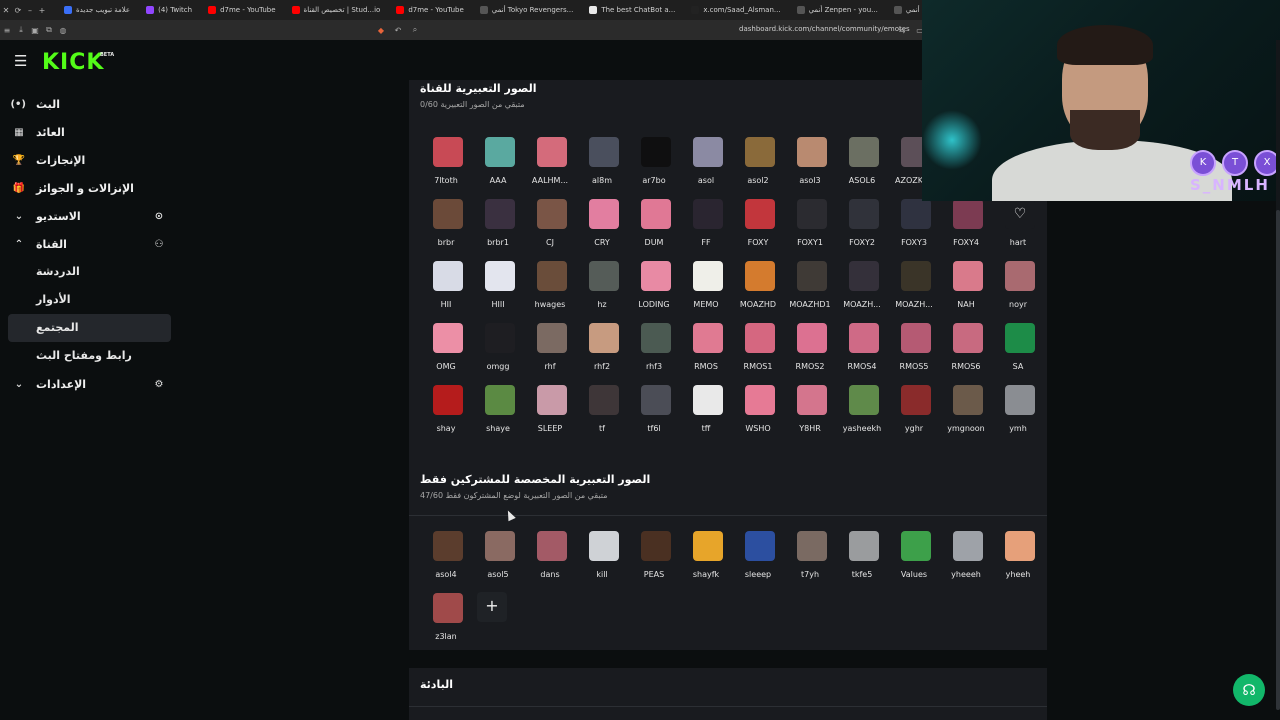  I want to click on emote-item: tkfe5, so click(862, 562).